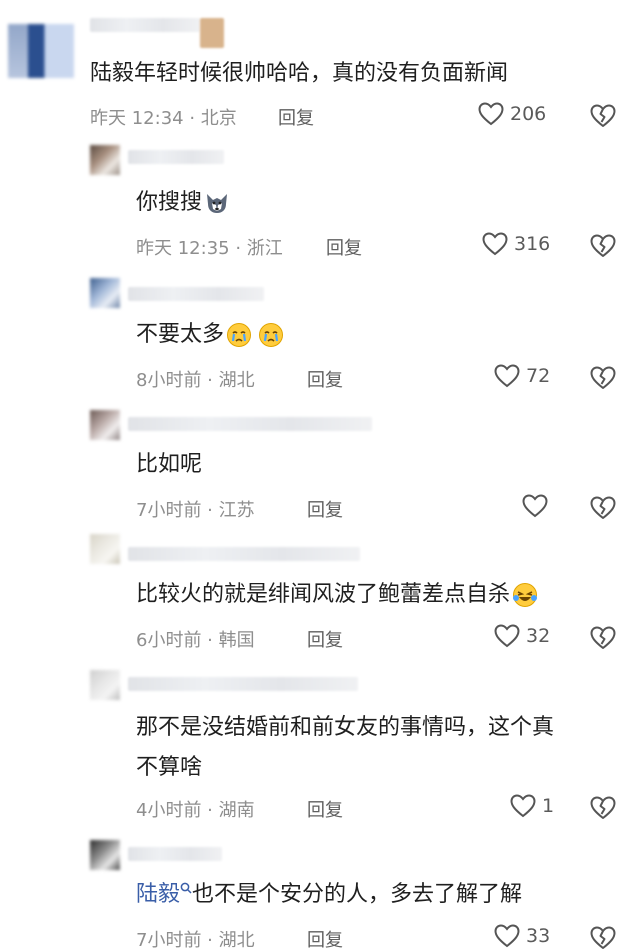 This screenshot has height=952, width=640. Describe the element at coordinates (345, 748) in the screenshot. I see `comment-text: 那不是没结婚前和前女友的事情吗，这个真 不算啥` at that location.